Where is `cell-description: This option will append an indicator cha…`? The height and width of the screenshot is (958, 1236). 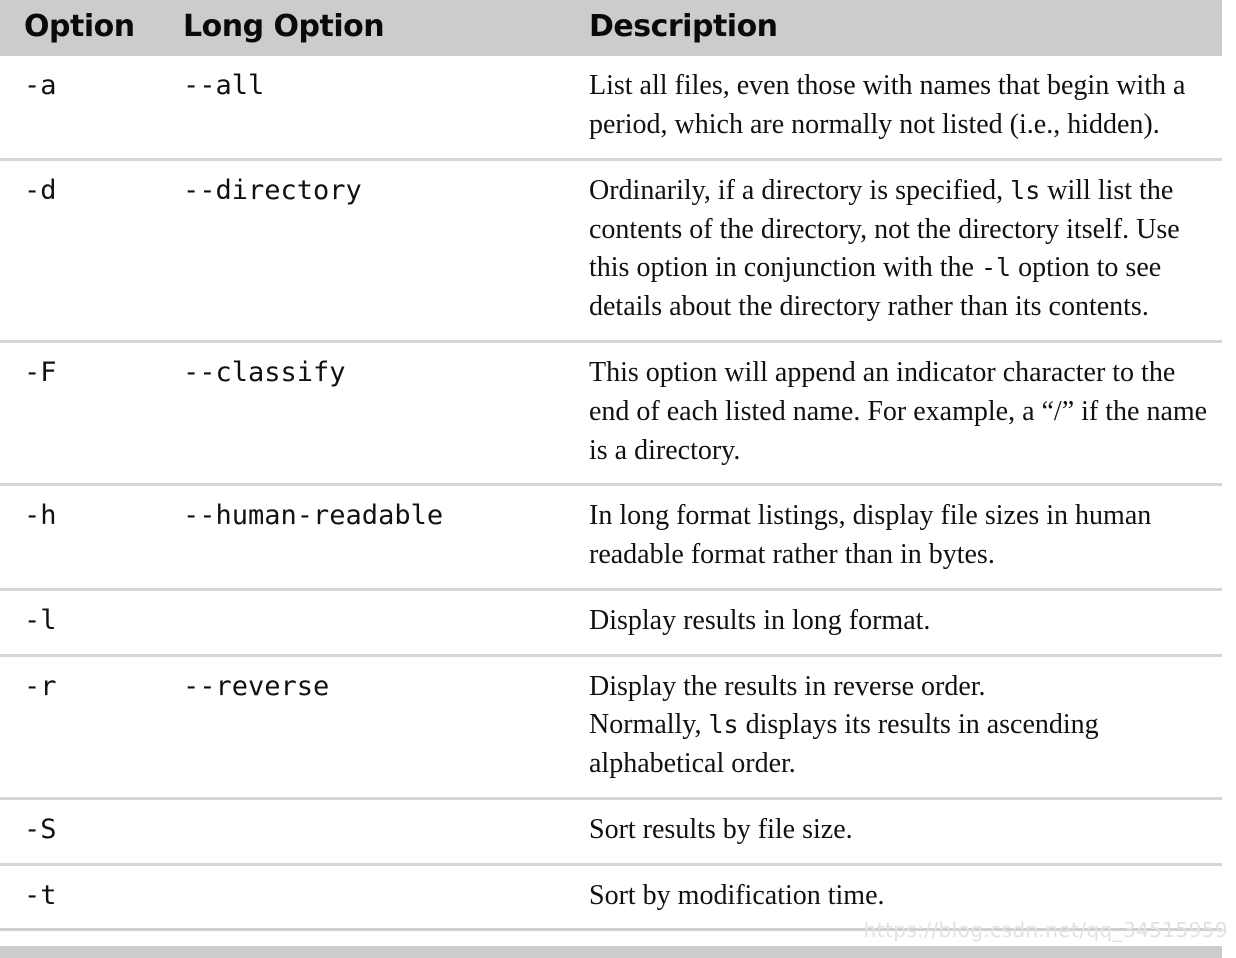
cell-description: This option will append an indicator cha… is located at coordinates (893, 412).